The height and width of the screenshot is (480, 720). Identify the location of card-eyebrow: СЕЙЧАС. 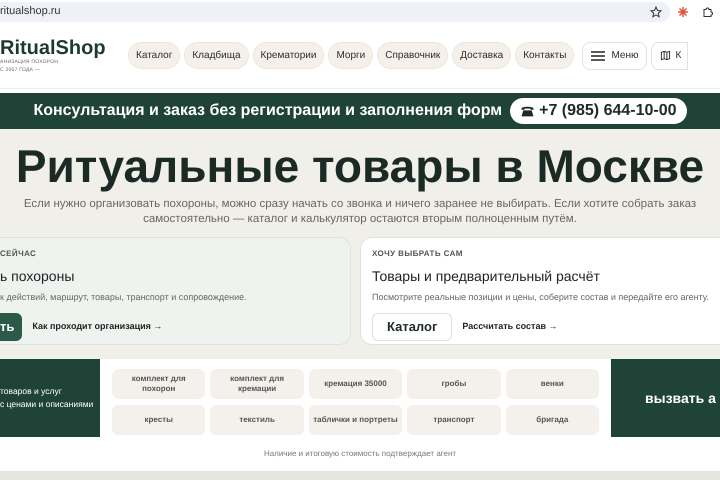
(19, 254).